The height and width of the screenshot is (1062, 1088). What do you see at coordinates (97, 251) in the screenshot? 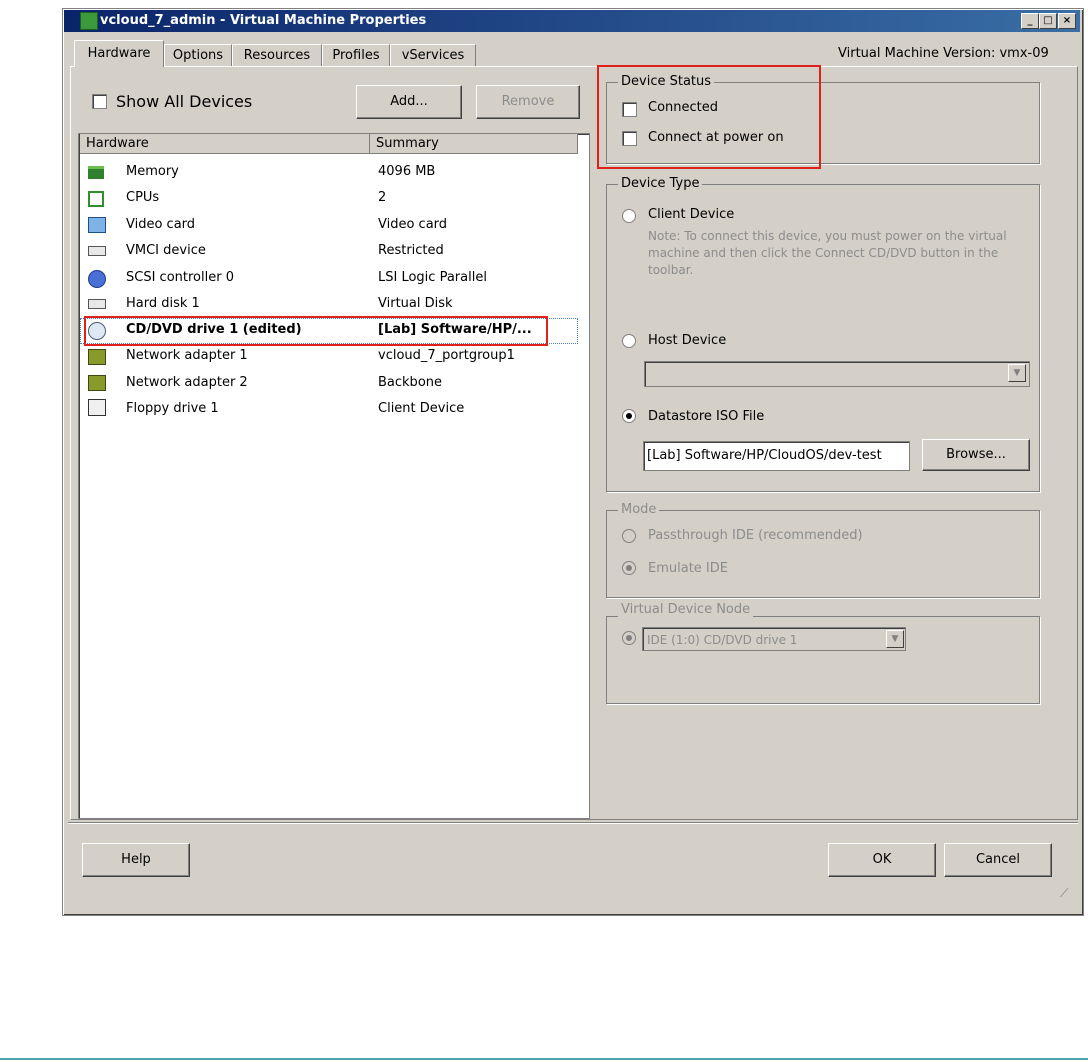
I see `vmci-device-icon` at bounding box center [97, 251].